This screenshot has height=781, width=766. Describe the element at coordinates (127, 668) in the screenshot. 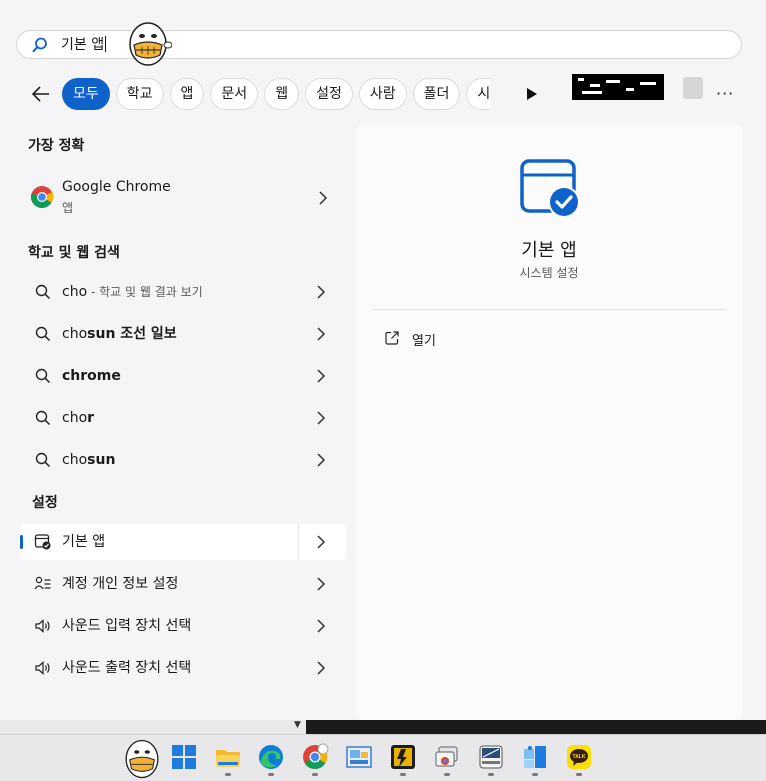

I see `settings-item-label: 사운드 출력 장치 선택` at that location.